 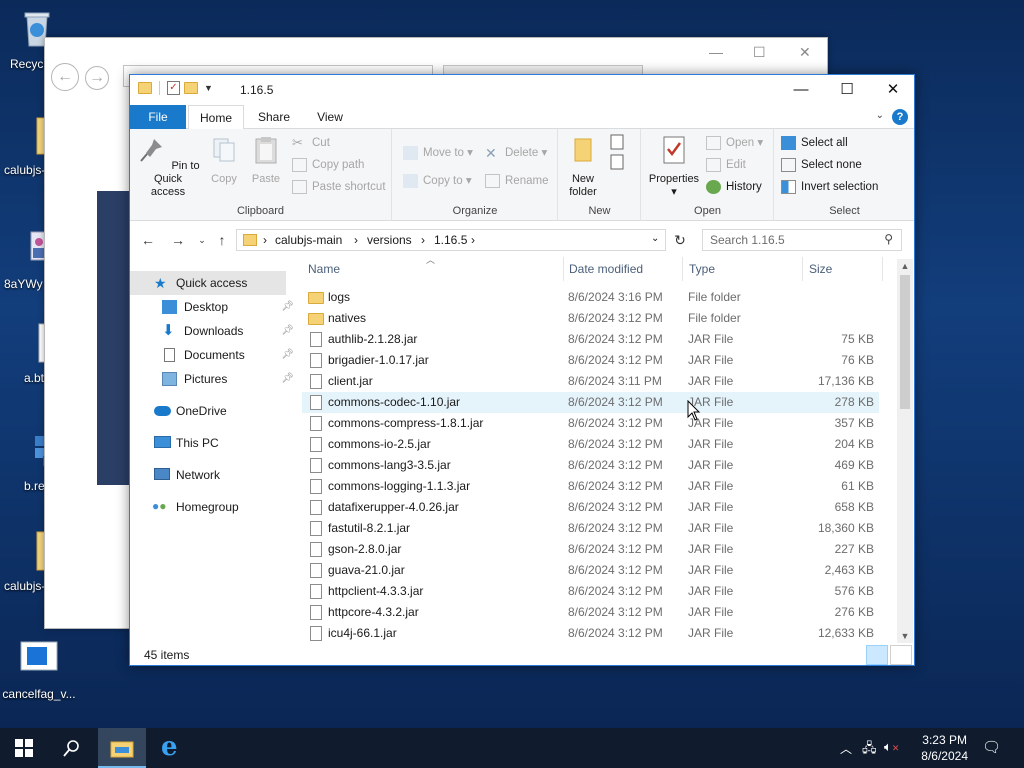 What do you see at coordinates (208, 88) in the screenshot?
I see `chevron-down-icon: ▼` at bounding box center [208, 88].